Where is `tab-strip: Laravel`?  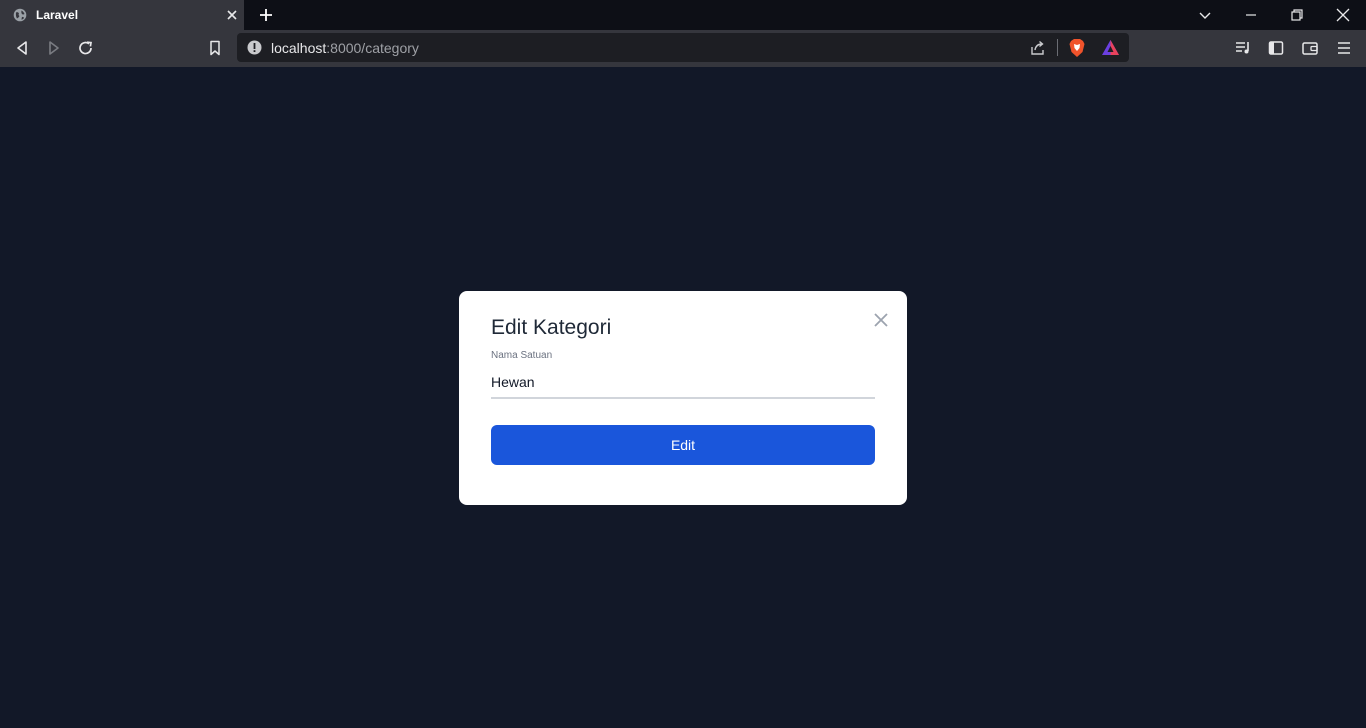 tab-strip: Laravel is located at coordinates (683, 15).